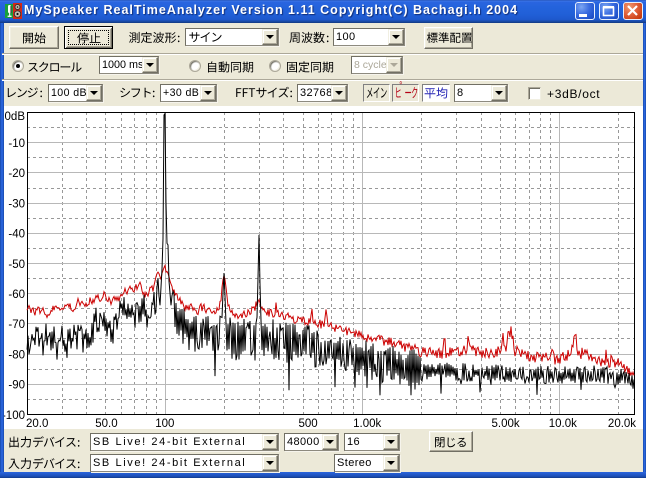  What do you see at coordinates (16, 265) in the screenshot?
I see `svg-text: -50` at bounding box center [16, 265].